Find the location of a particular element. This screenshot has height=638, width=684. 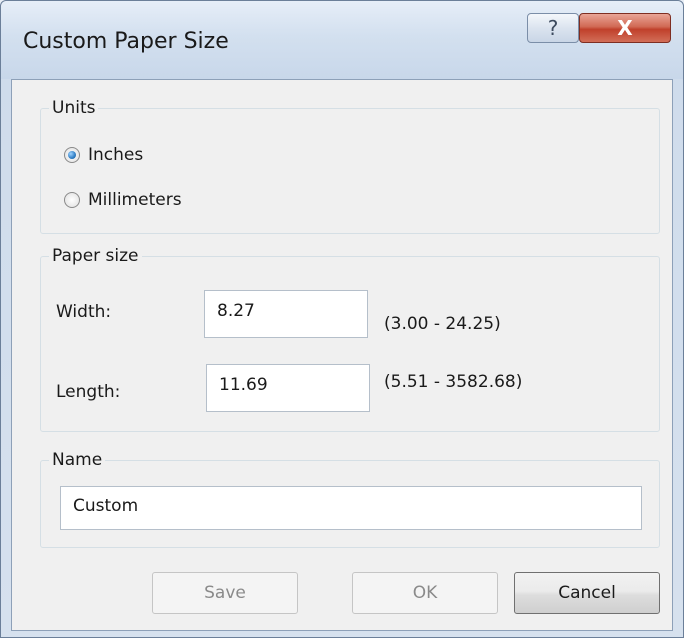

units-legend: Units is located at coordinates (74, 108).